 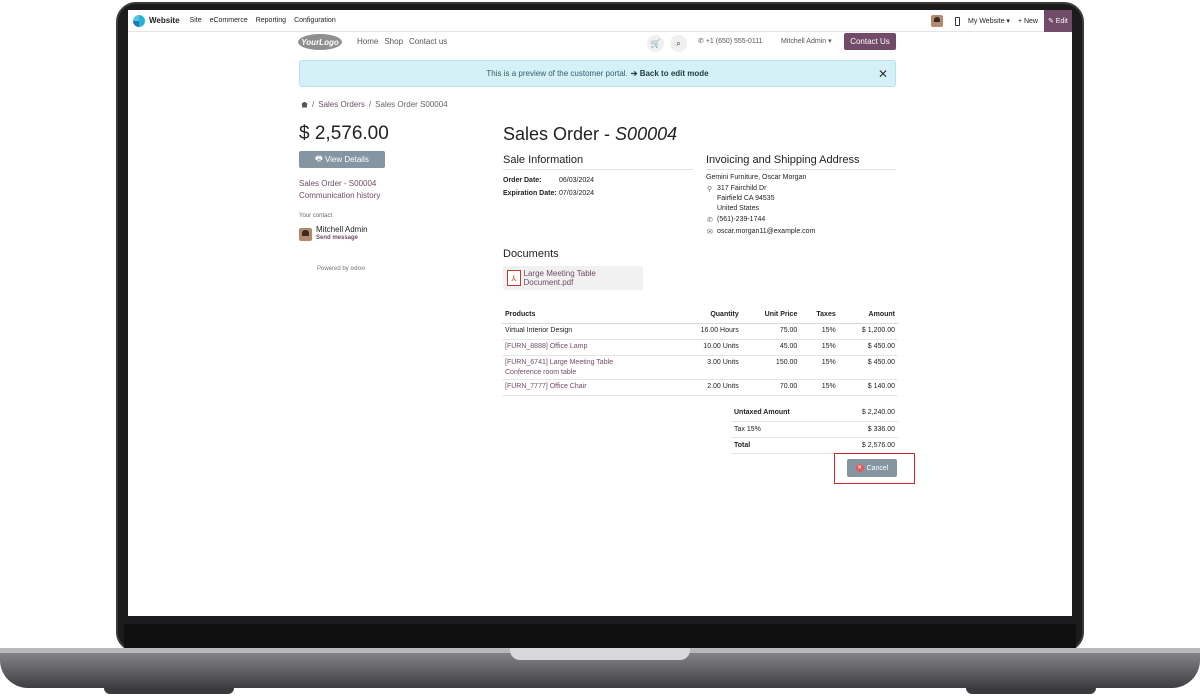 I want to click on odoo-logo: odoo, so click(x=357, y=269).